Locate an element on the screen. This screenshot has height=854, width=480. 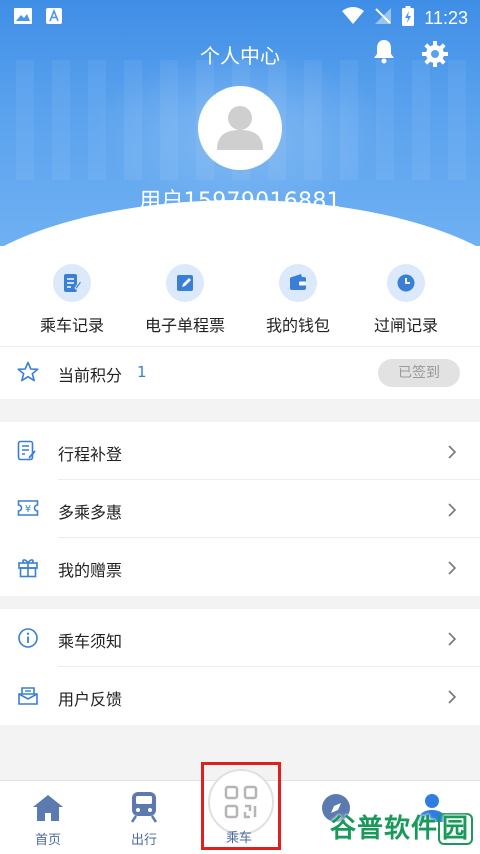
avatar is located at coordinates (240, 128).